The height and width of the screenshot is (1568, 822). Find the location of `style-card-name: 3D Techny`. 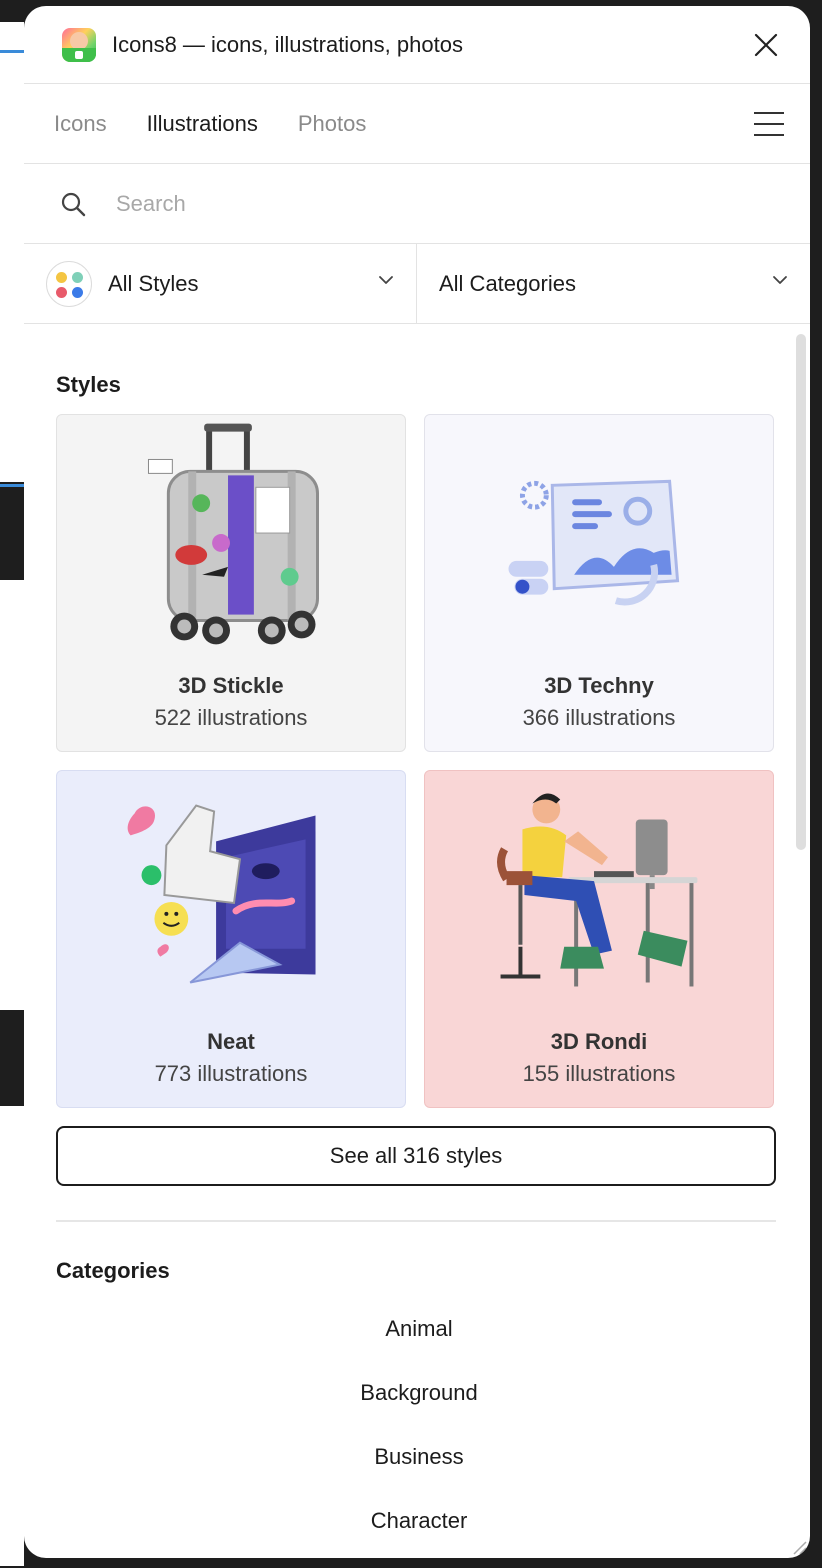

style-card-name: 3D Techny is located at coordinates (599, 685).